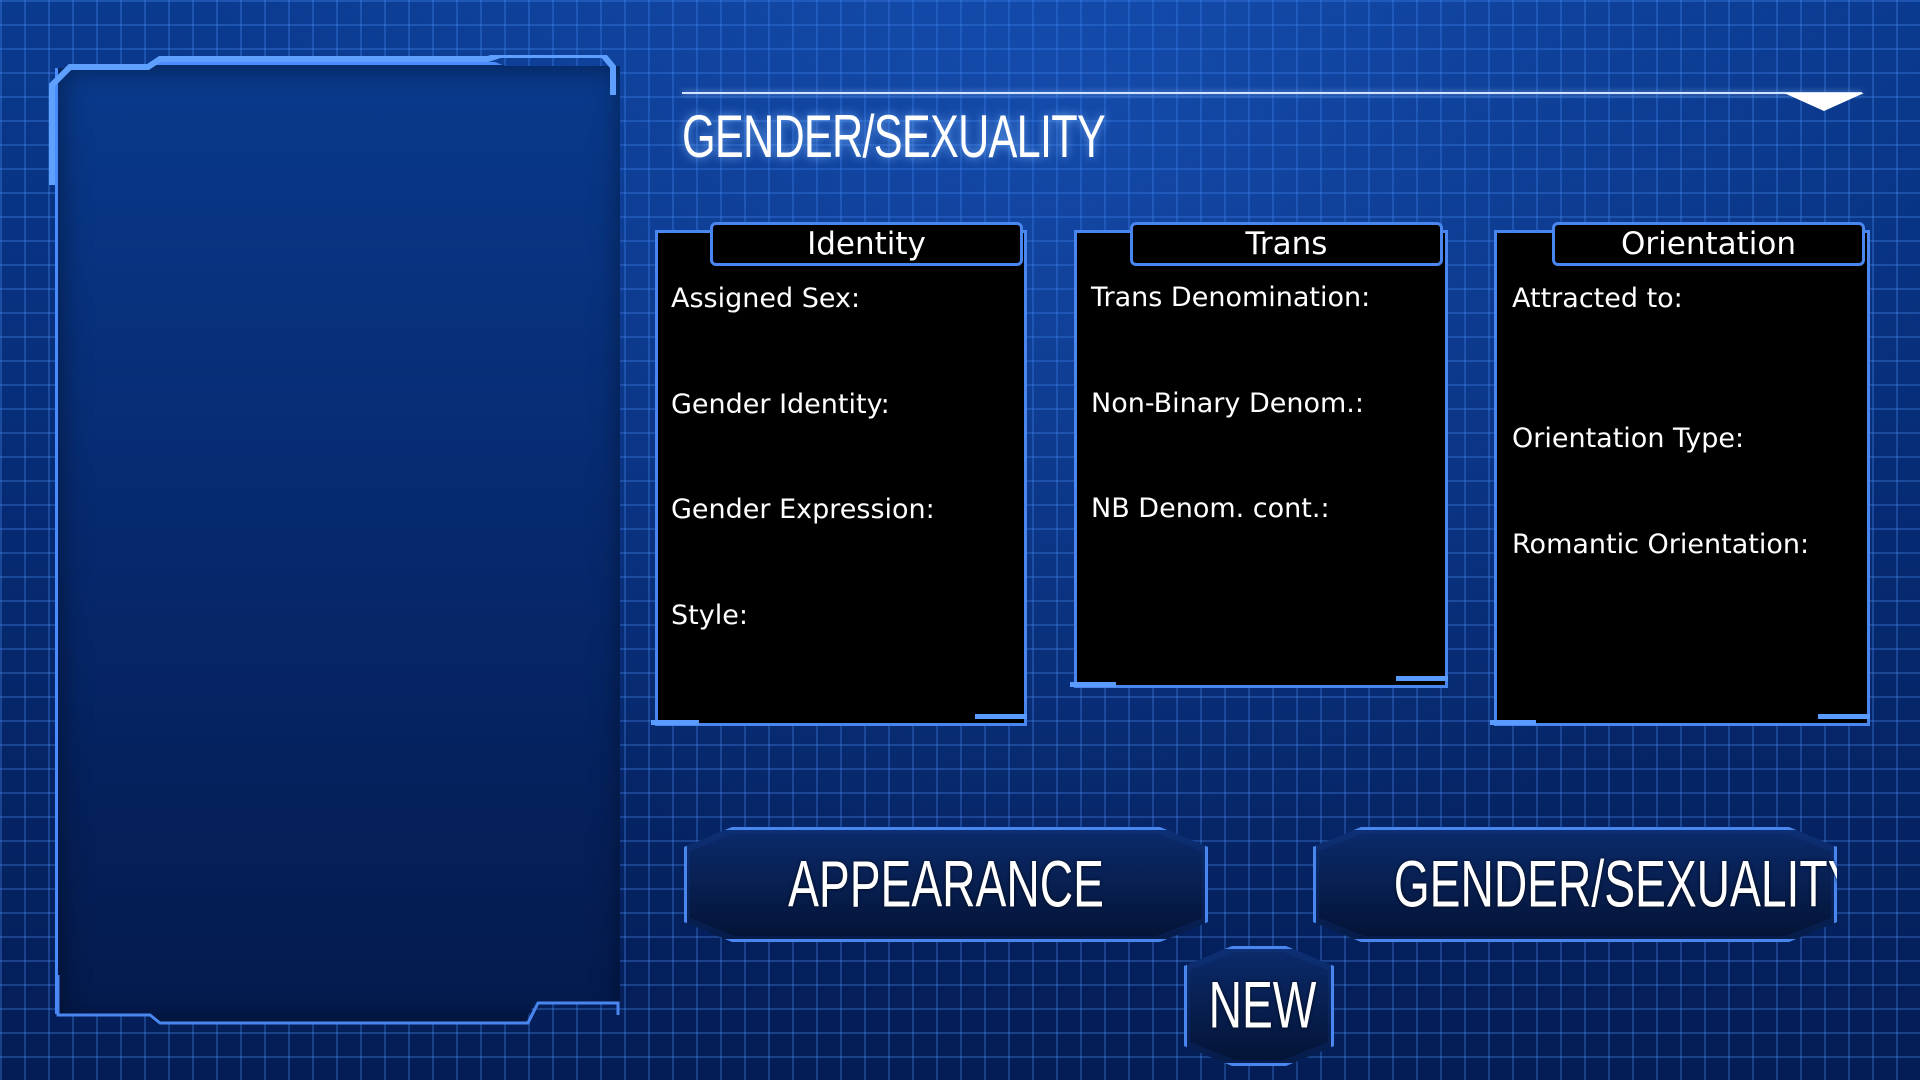  Describe the element at coordinates (1210, 508) in the screenshot. I see `nb-denom-cont-label: NB Denom. cont.:` at that location.